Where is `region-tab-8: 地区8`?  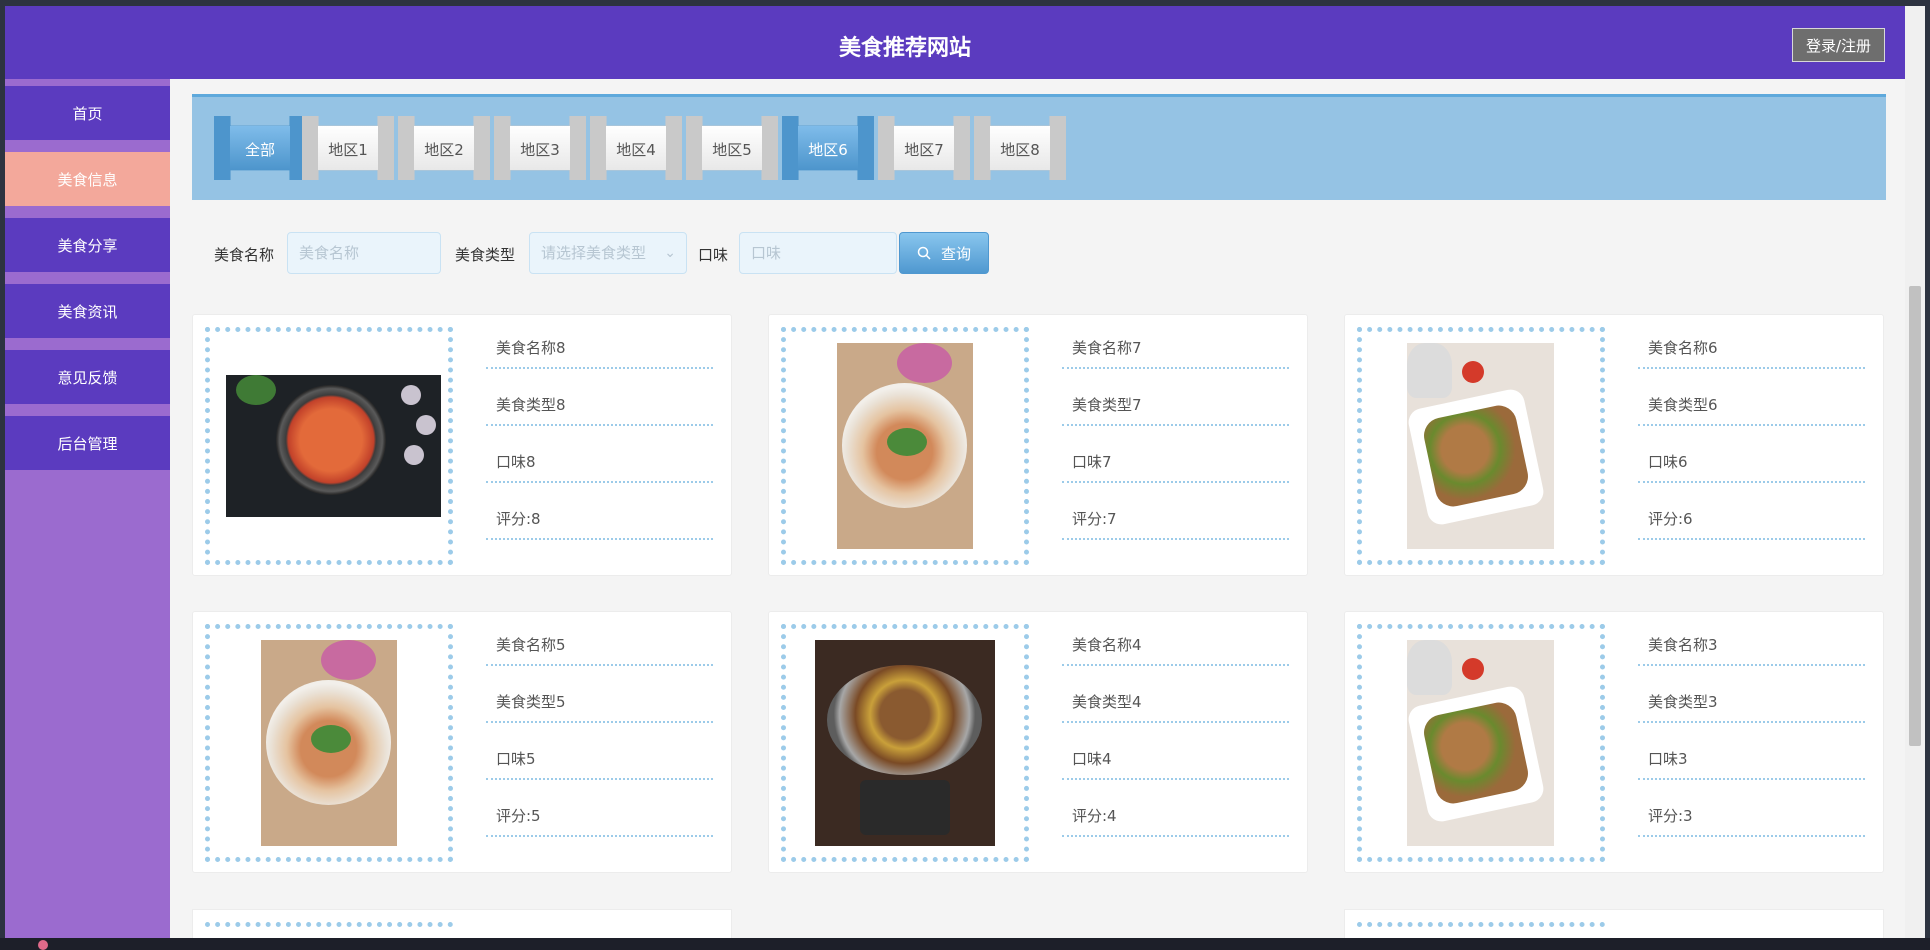
region-tab-8: 地区8 is located at coordinates (1020, 148).